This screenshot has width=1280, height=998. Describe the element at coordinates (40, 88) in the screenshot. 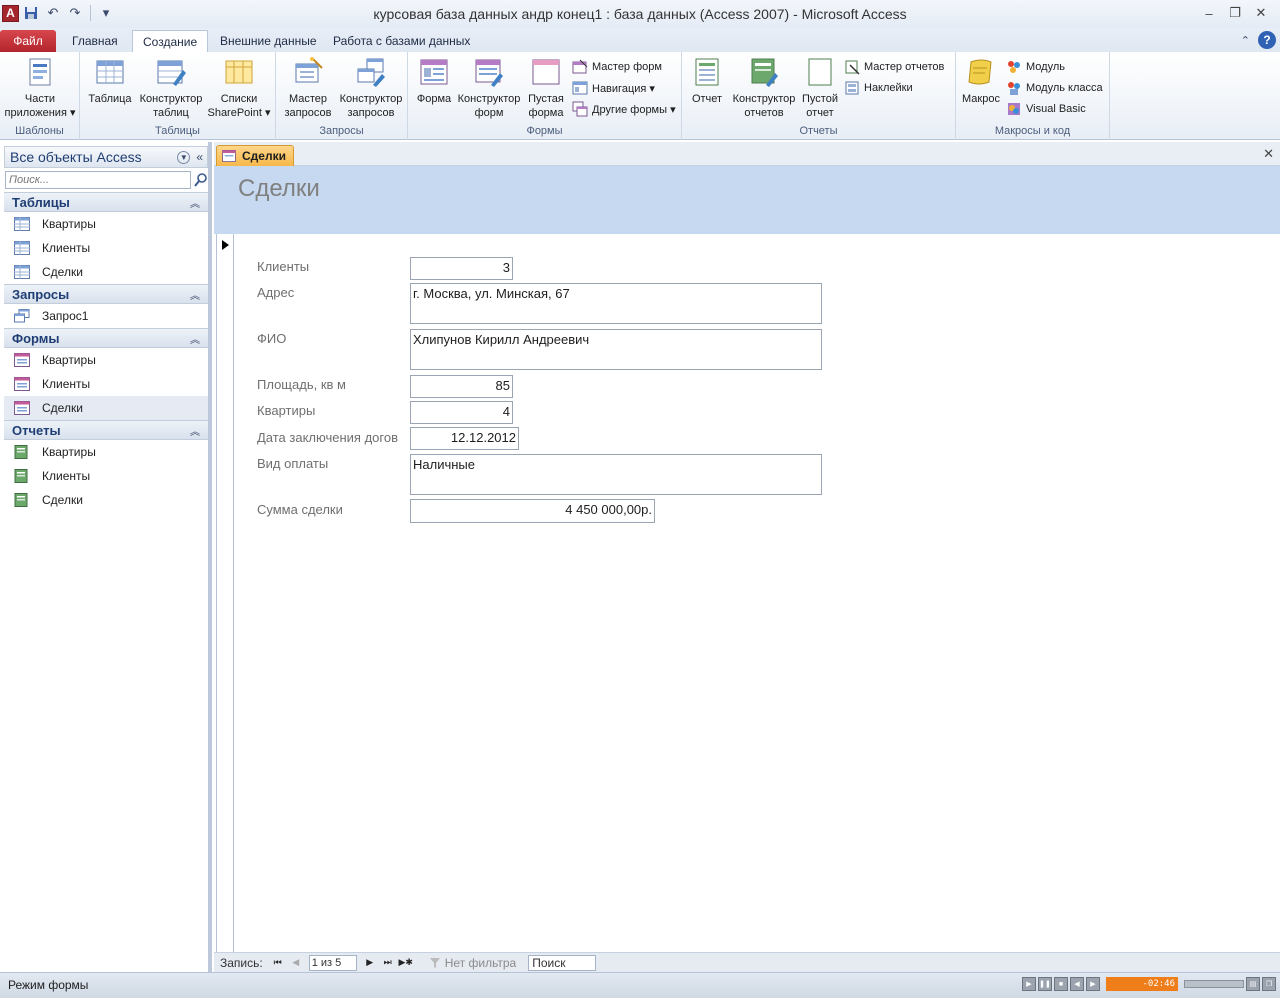

I see `application-parts-button: Части приложения ▾` at that location.